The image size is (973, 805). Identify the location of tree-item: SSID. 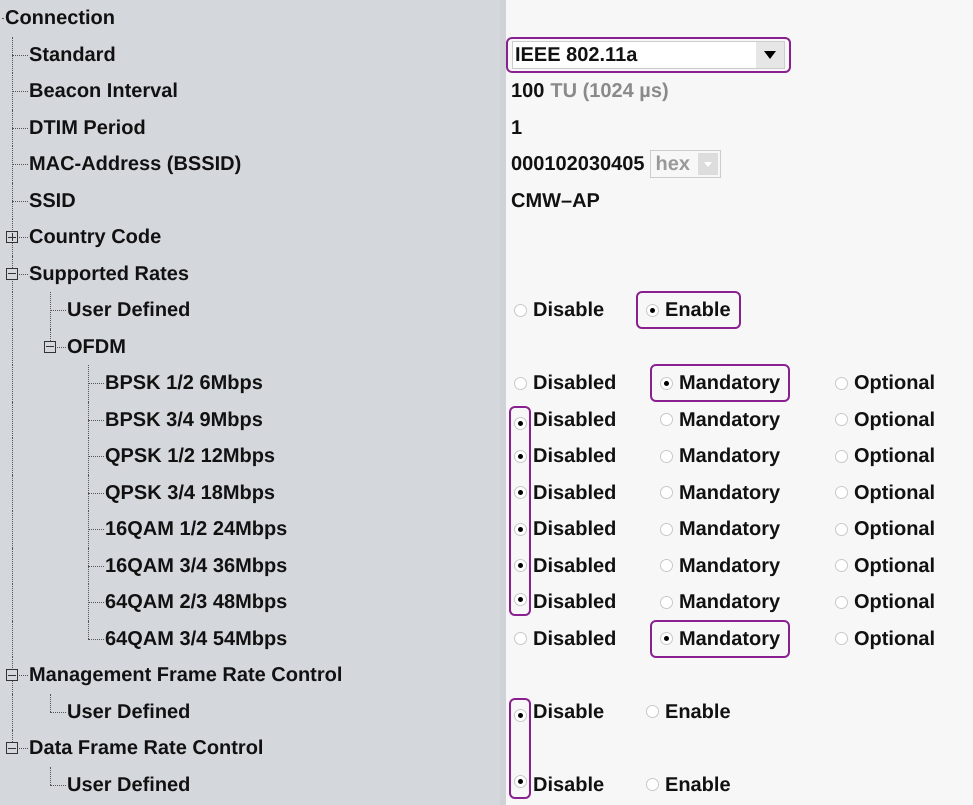
(52, 201).